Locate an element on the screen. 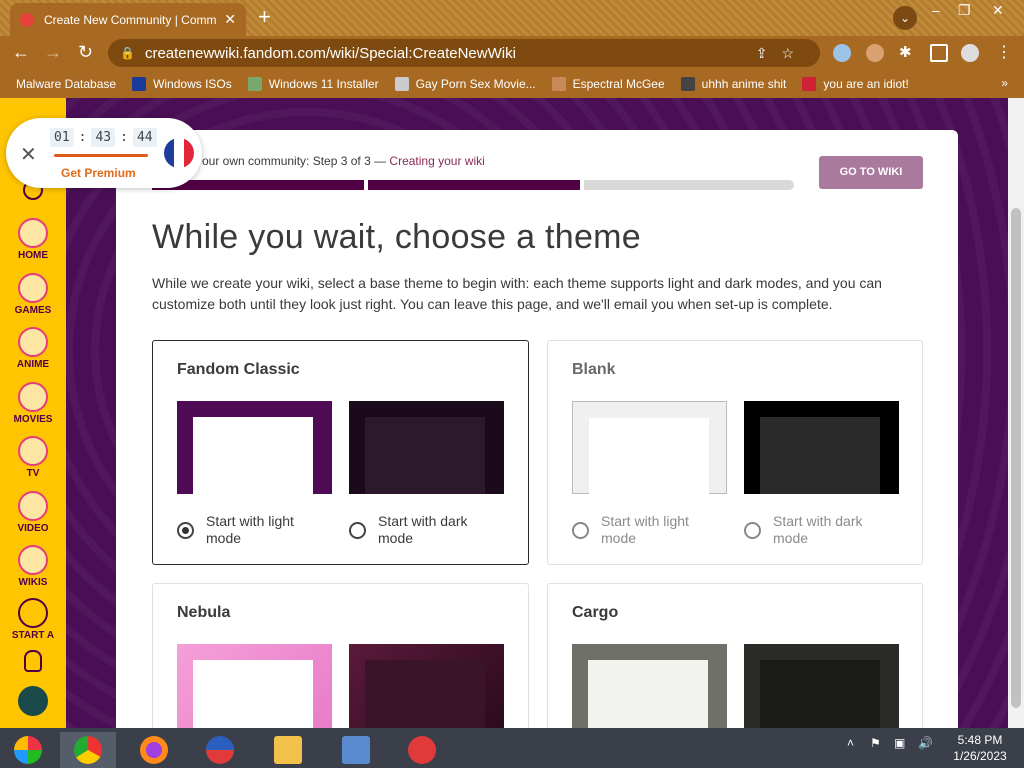 The image size is (1024, 768). timer-widget: ✕ 01 : 43 : 44 Get Premium is located at coordinates (104, 153).